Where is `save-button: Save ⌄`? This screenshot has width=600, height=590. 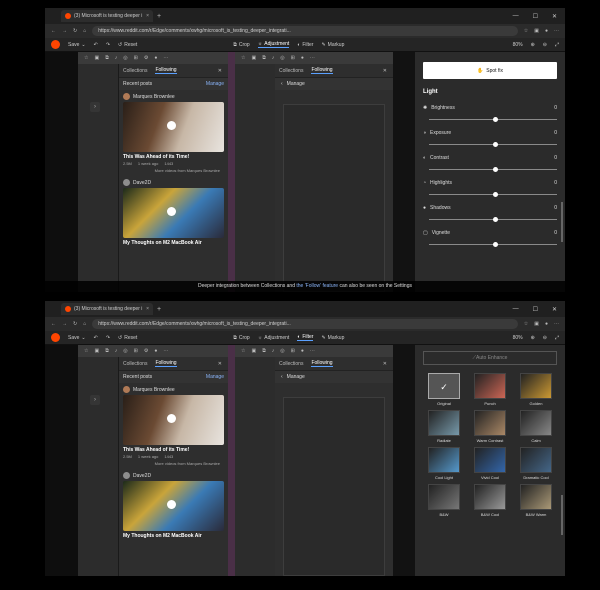
save-button: Save ⌄ is located at coordinates (77, 338).